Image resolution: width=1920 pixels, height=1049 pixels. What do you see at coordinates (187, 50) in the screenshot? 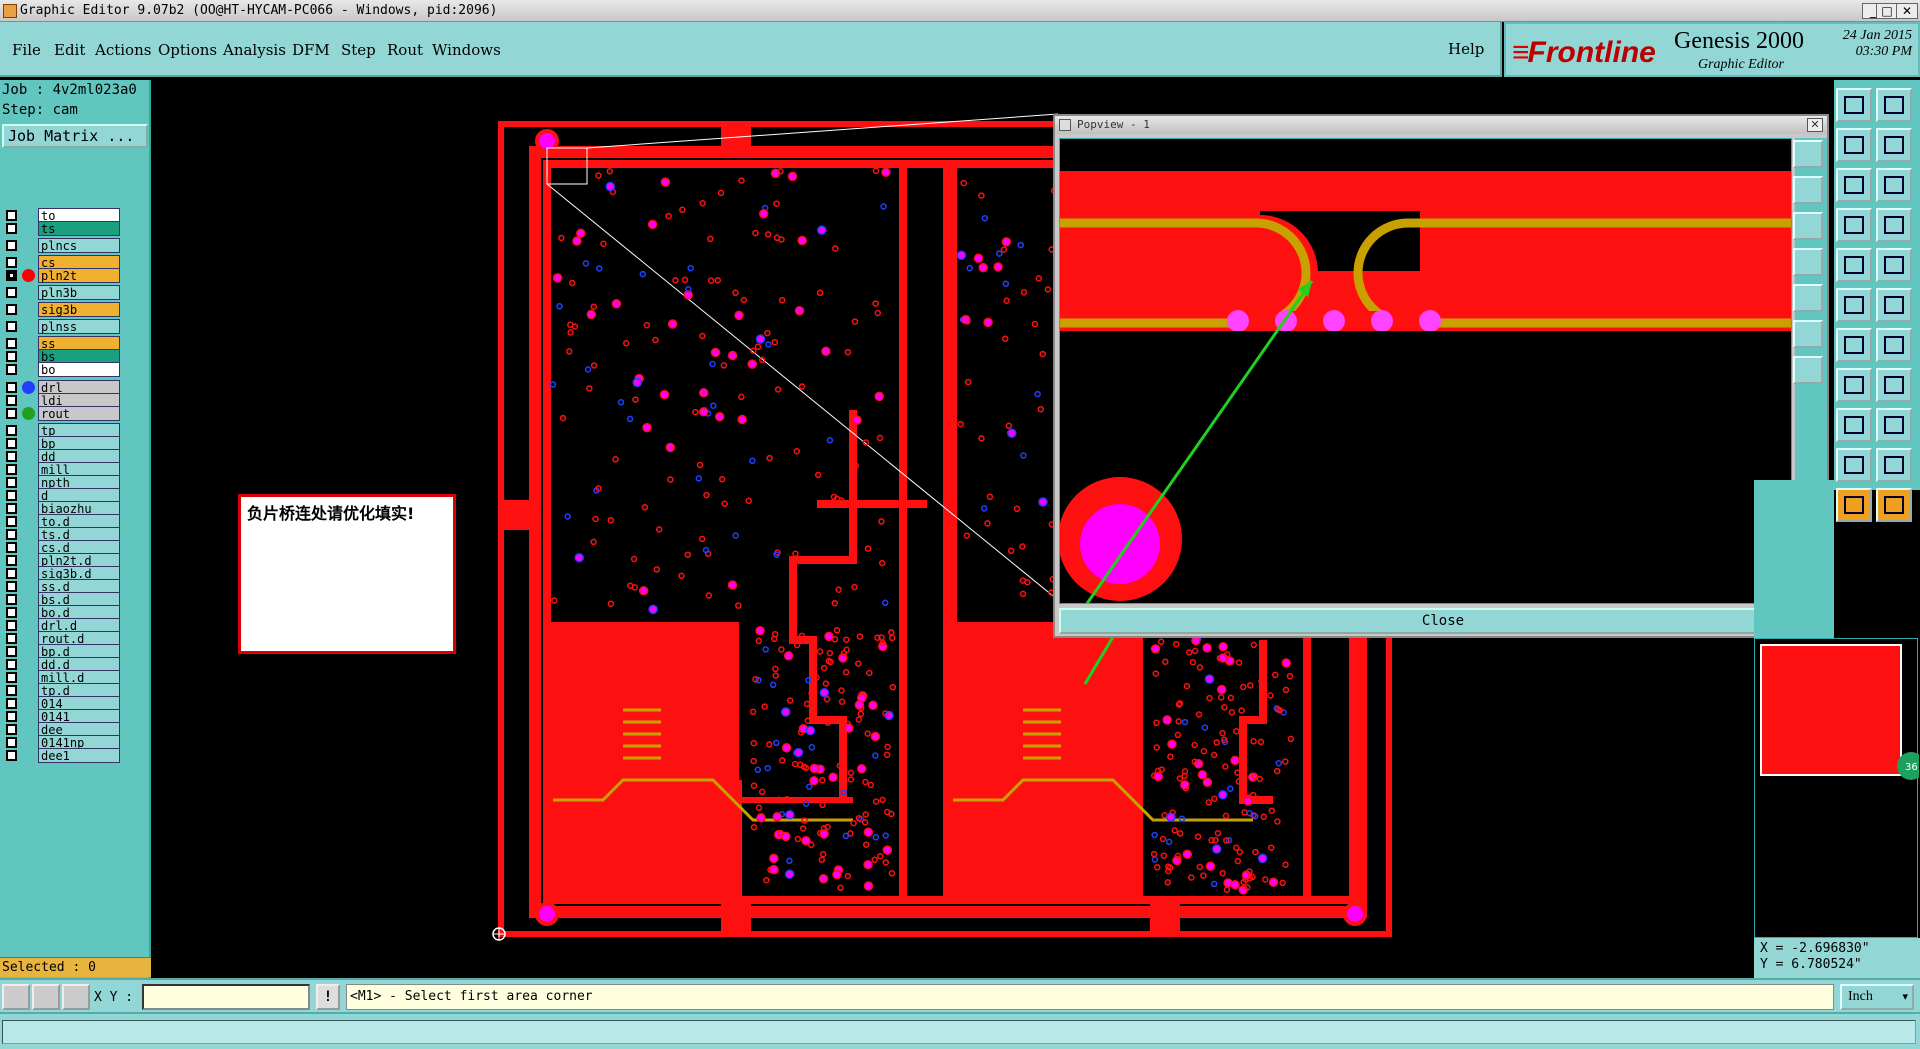
I see `menu-options: Options` at bounding box center [187, 50].